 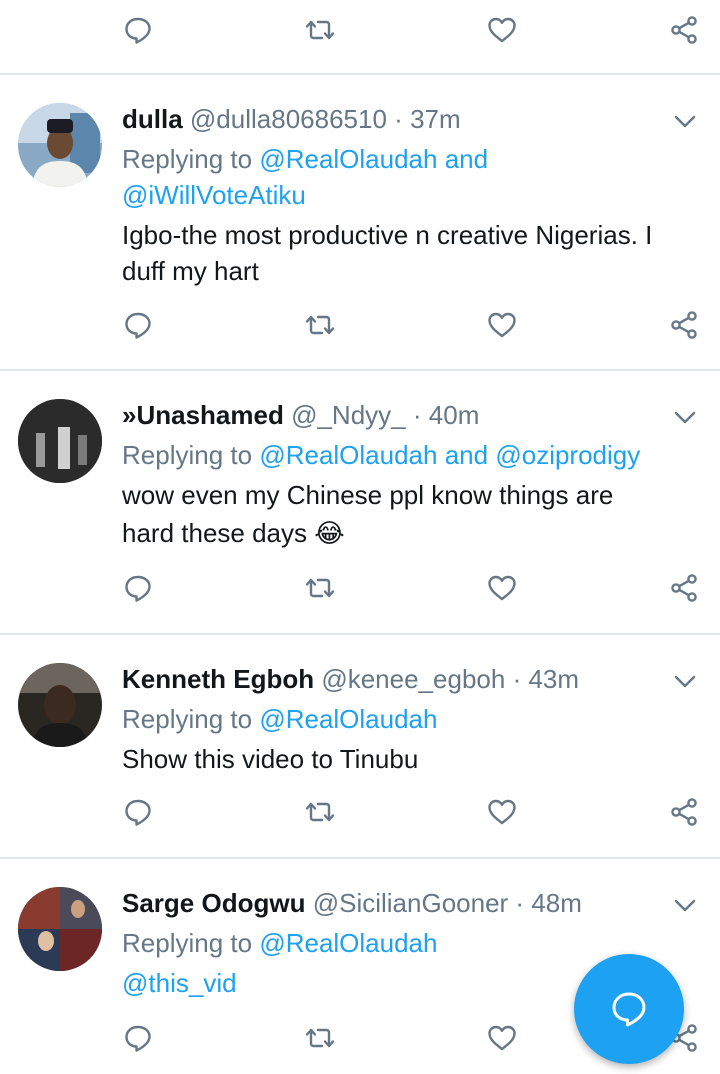 What do you see at coordinates (190, 271) in the screenshot?
I see `tweet-text: duff my hart` at bounding box center [190, 271].